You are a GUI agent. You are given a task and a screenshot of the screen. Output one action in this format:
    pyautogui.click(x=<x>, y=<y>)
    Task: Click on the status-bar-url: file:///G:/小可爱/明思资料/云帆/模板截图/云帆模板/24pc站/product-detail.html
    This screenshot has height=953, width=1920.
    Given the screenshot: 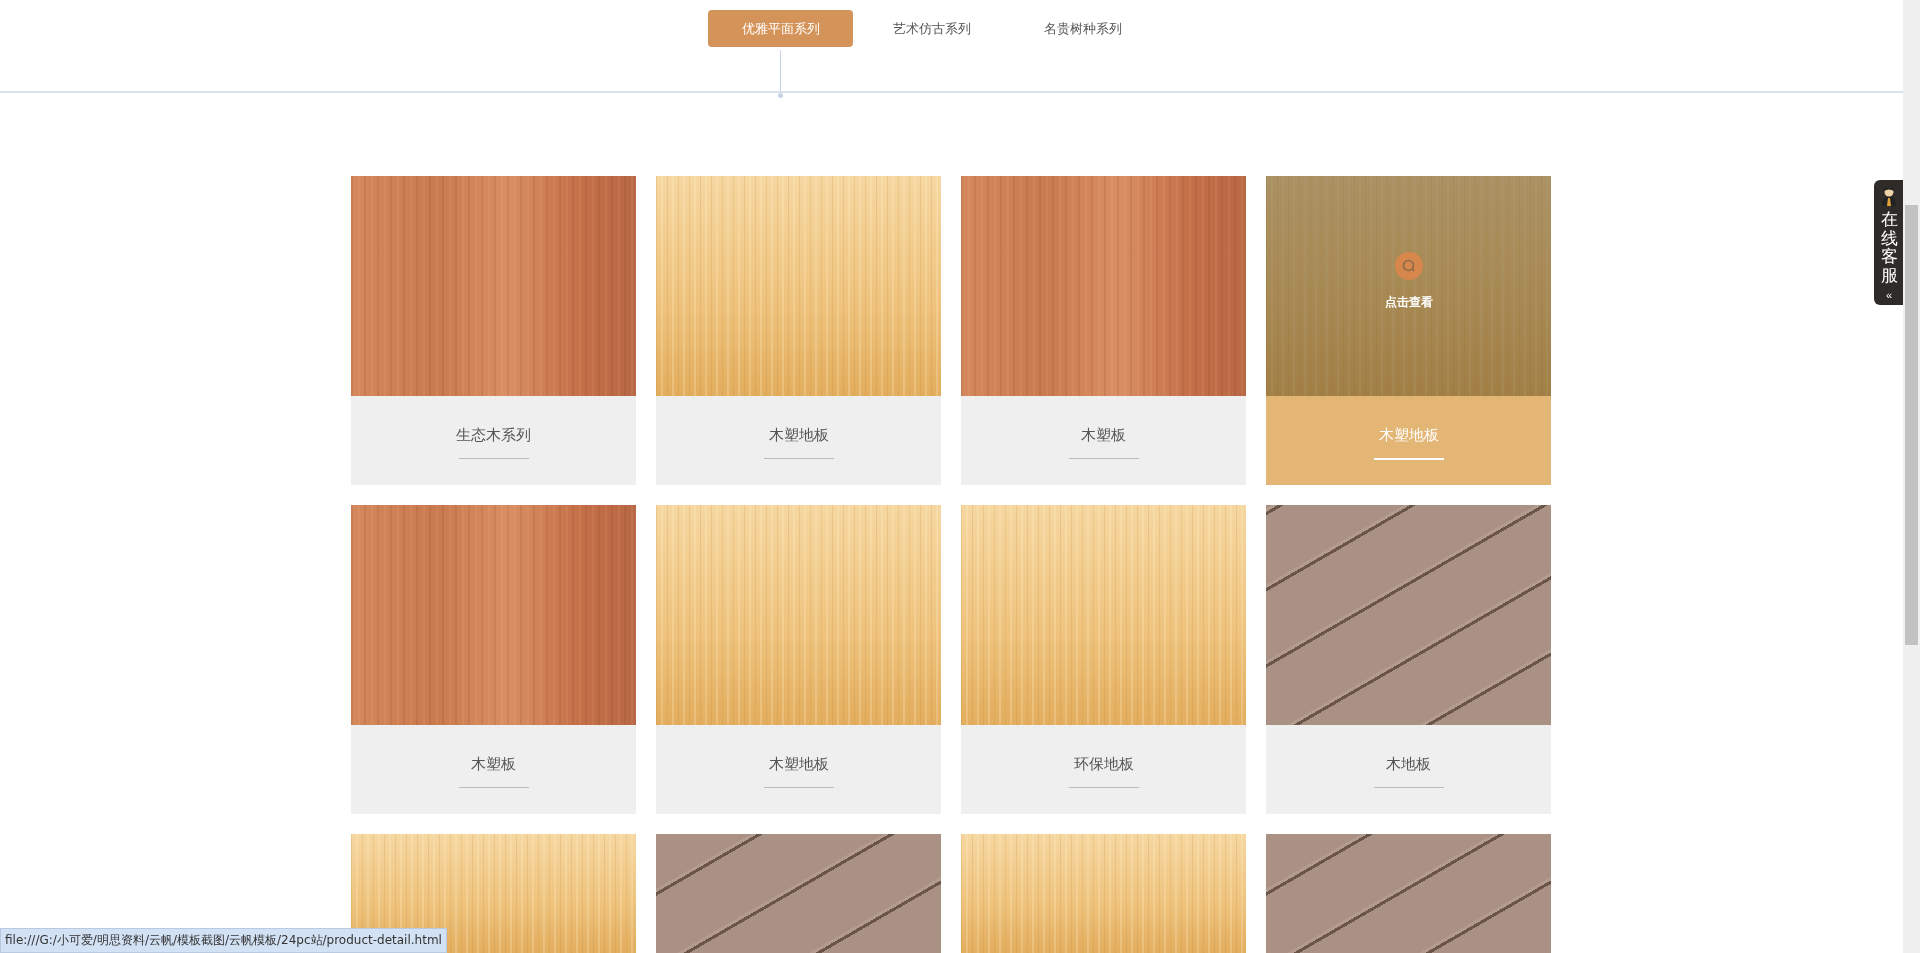 What is the action you would take?
    pyautogui.click(x=223, y=940)
    